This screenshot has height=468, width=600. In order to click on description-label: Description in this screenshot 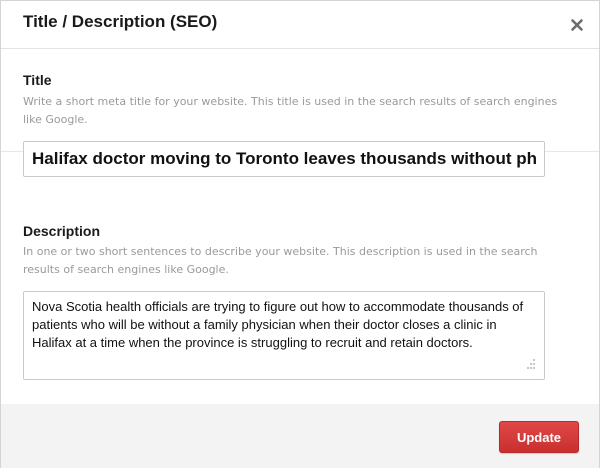, I will do `click(62, 231)`.